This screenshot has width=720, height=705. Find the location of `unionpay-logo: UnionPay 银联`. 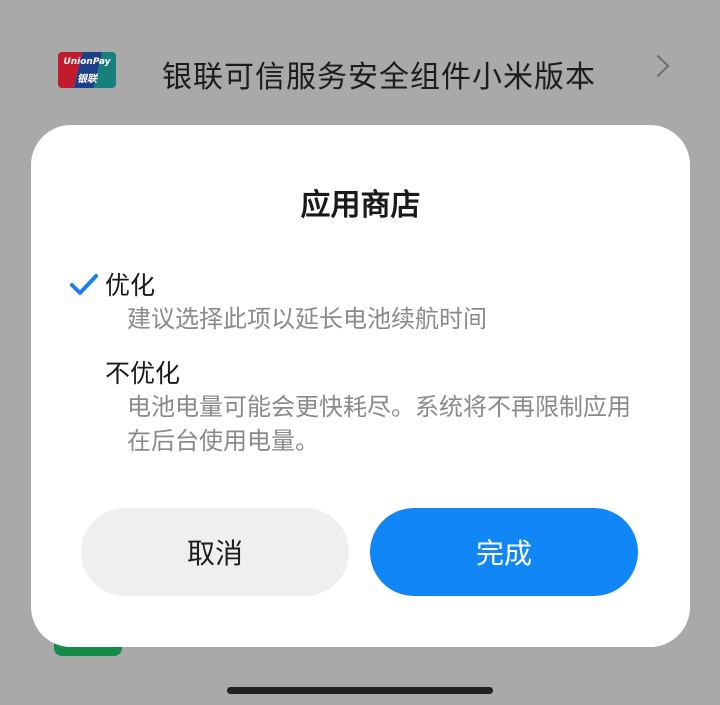

unionpay-logo: UnionPay 银联 is located at coordinates (87, 70).